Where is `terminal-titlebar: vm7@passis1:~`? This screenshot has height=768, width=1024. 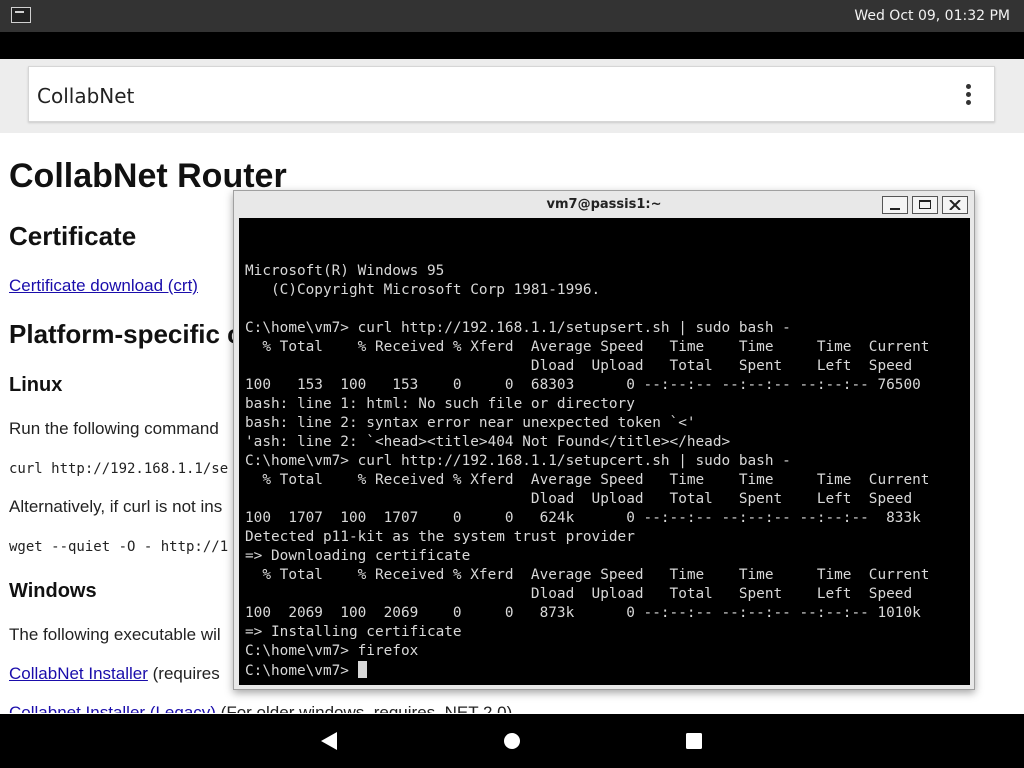
terminal-titlebar: vm7@passis1:~ is located at coordinates (604, 205).